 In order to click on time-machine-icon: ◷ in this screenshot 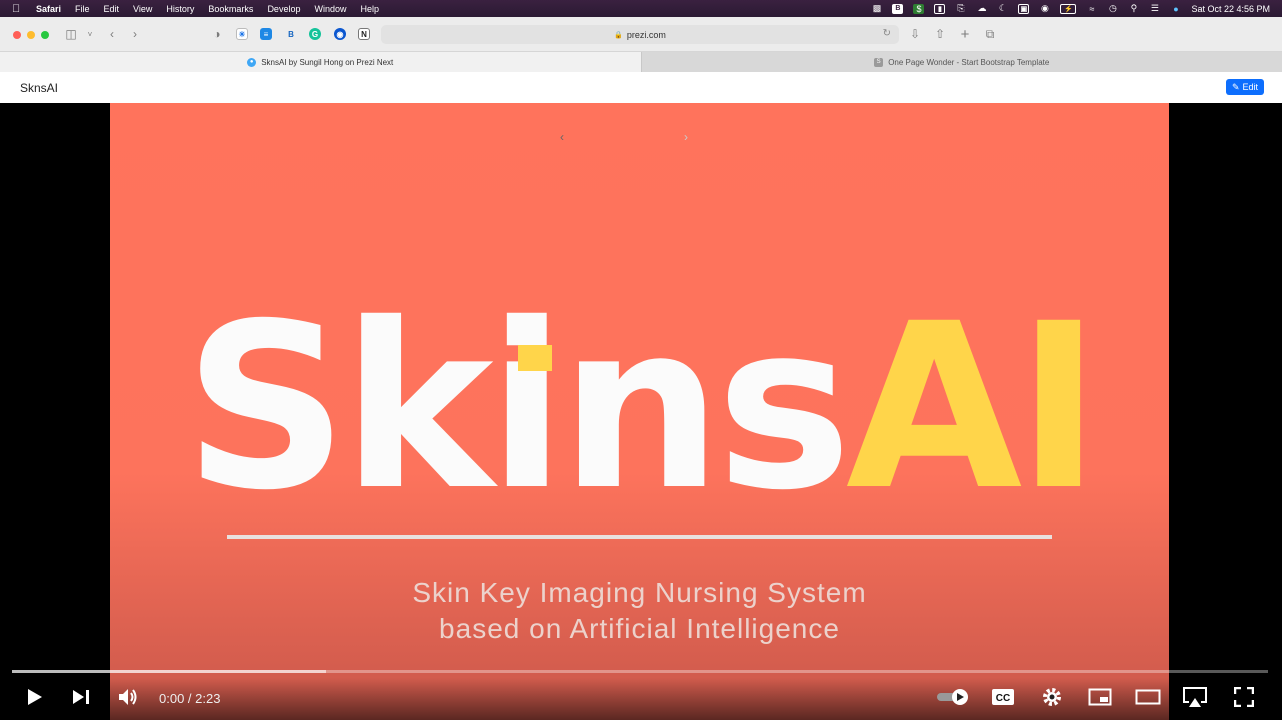, I will do `click(1112, 8)`.